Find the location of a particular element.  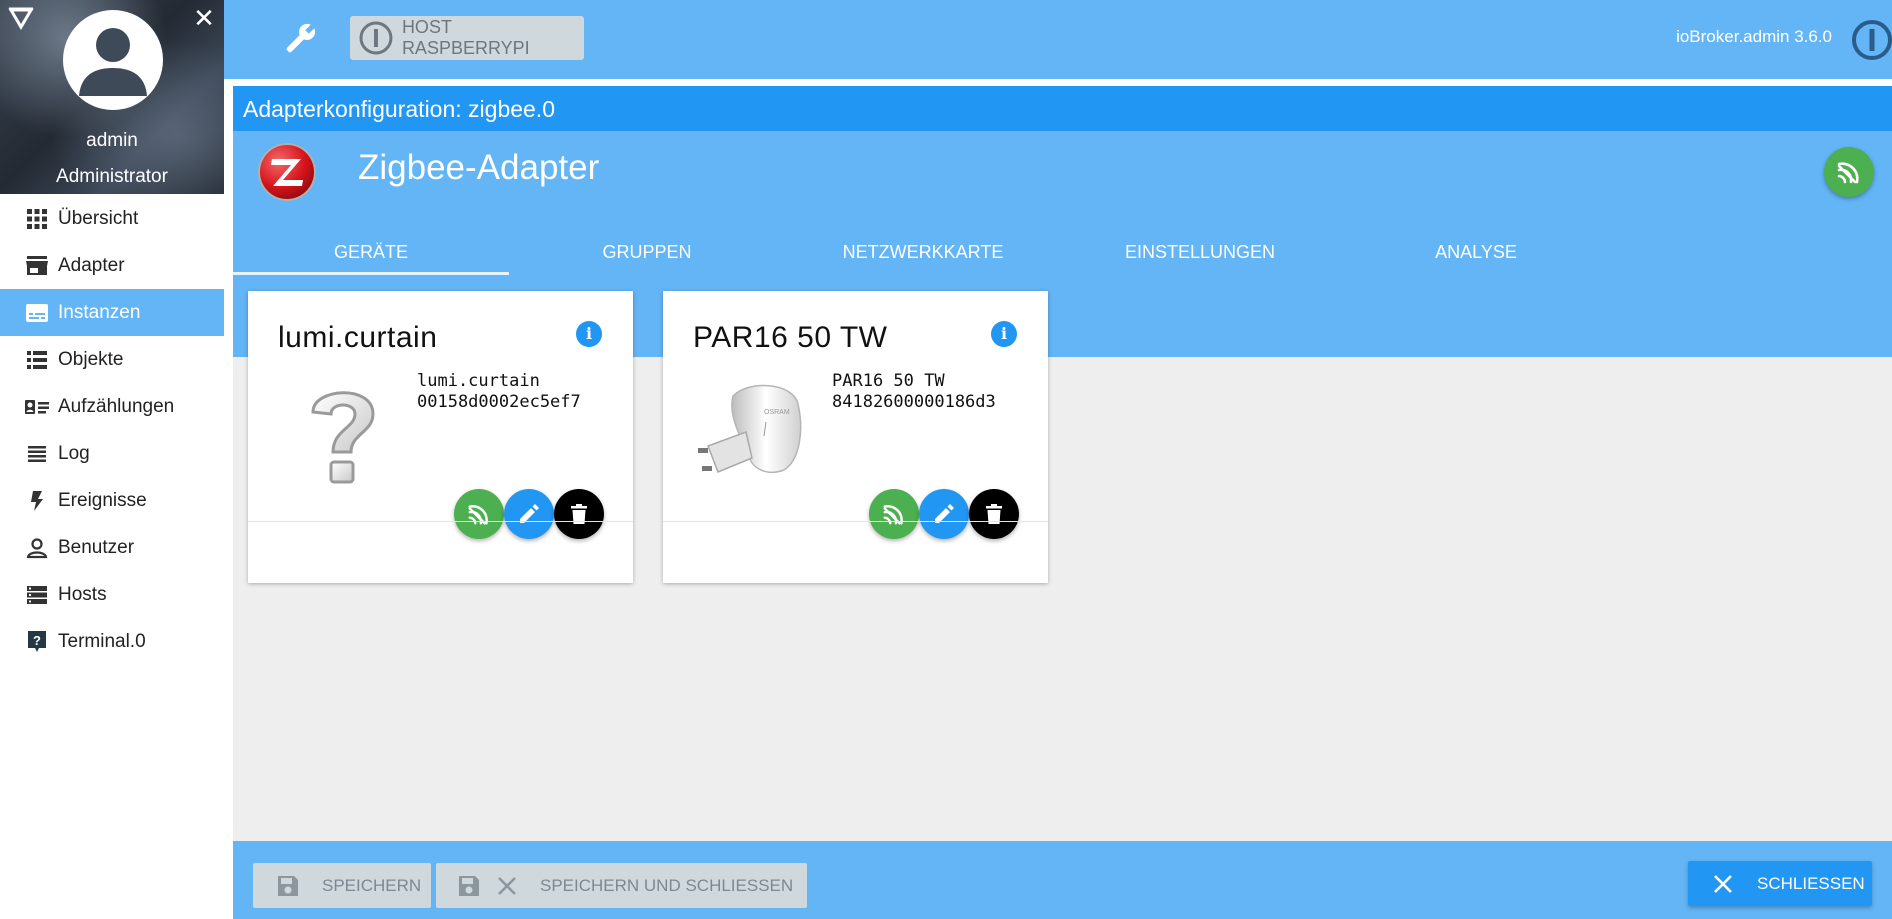

lines-icon is located at coordinates (37, 453).